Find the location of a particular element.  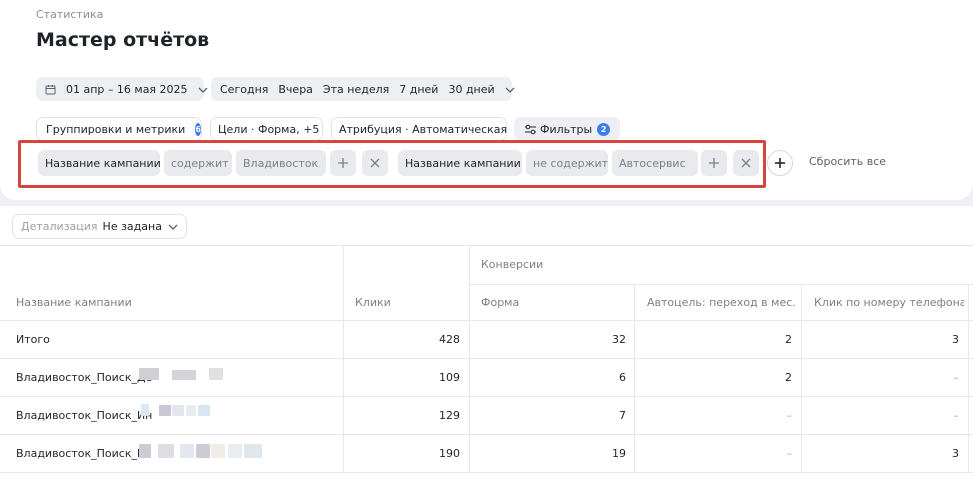

filter-1-field: Название кампании is located at coordinates (99, 163).